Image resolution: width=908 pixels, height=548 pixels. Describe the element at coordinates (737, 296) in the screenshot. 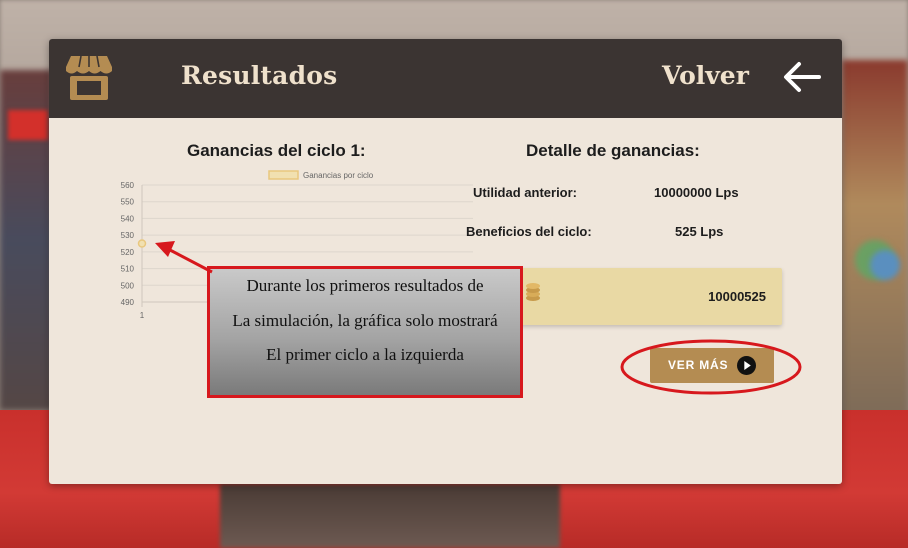

I see `total-earnings-value: 10000525` at that location.